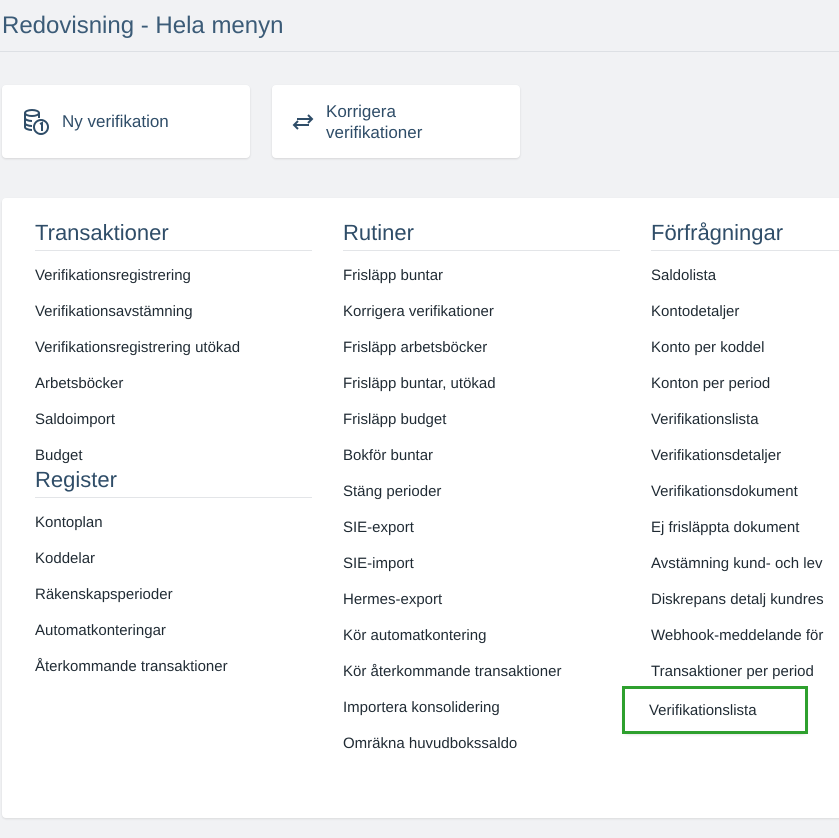  What do you see at coordinates (737, 635) in the screenshot?
I see `menu-link: Webhook-meddelande för` at bounding box center [737, 635].